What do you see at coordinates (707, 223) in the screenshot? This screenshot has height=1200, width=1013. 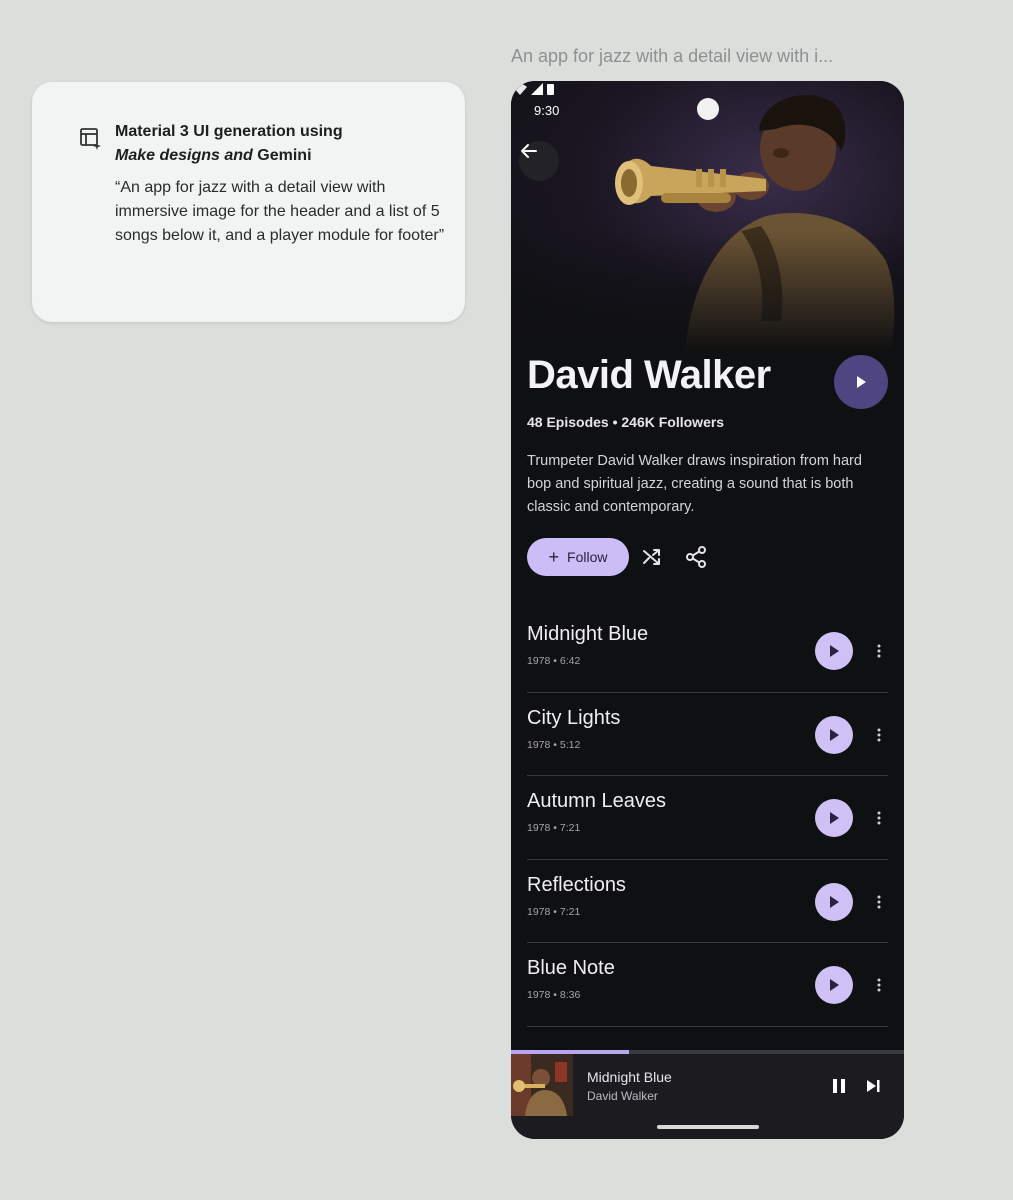 I see `trumpet-player-illustration` at bounding box center [707, 223].